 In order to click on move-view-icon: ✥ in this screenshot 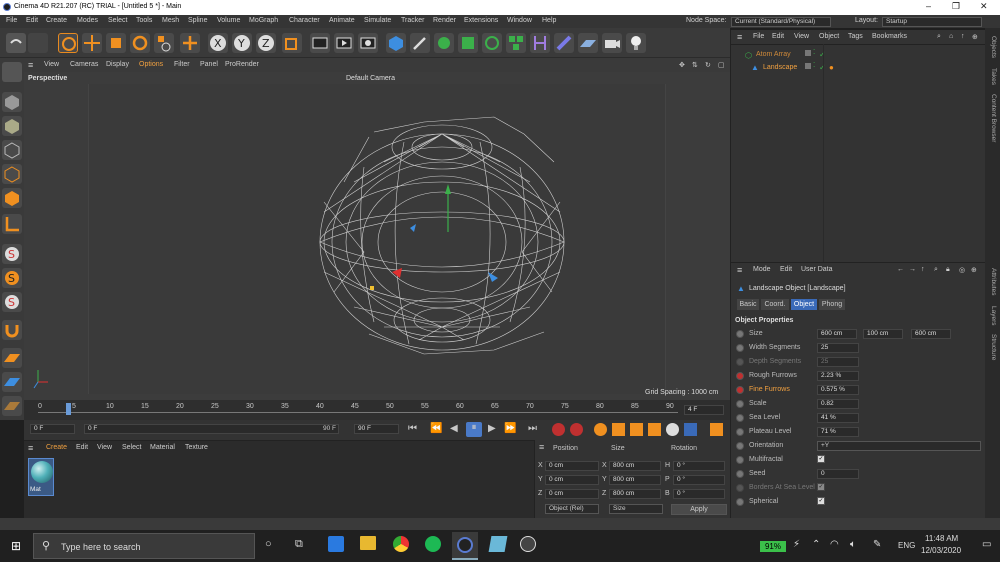, I will do `click(682, 65)`.